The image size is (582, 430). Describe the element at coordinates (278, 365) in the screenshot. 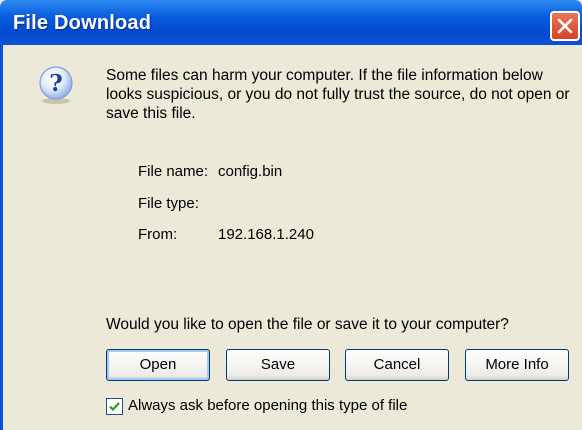

I see `save-button: Save` at that location.